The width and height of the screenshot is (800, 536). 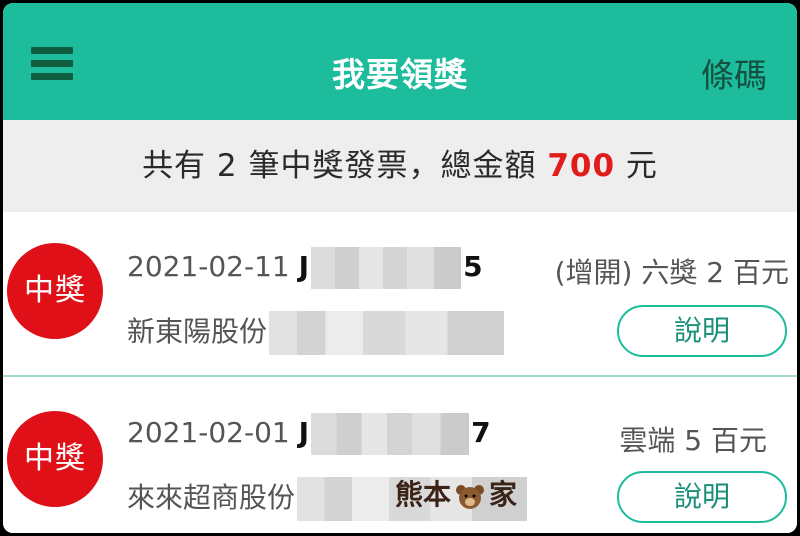 I want to click on invoice-date-number: 2021-02-01 J 7, so click(x=309, y=434).